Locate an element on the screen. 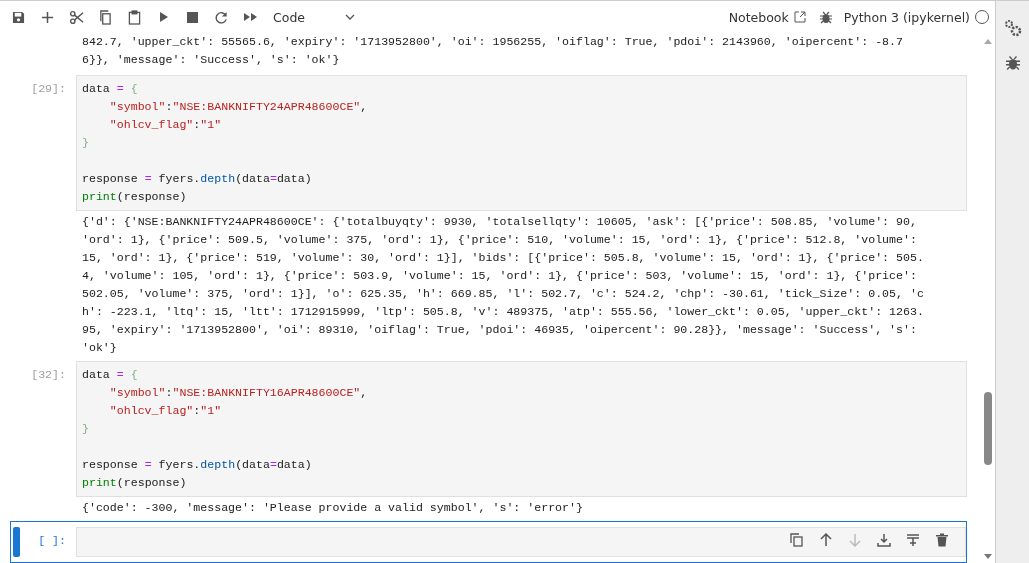 Image resolution: width=1029 pixels, height=563 pixels. fast-forward-icon is located at coordinates (250, 17).